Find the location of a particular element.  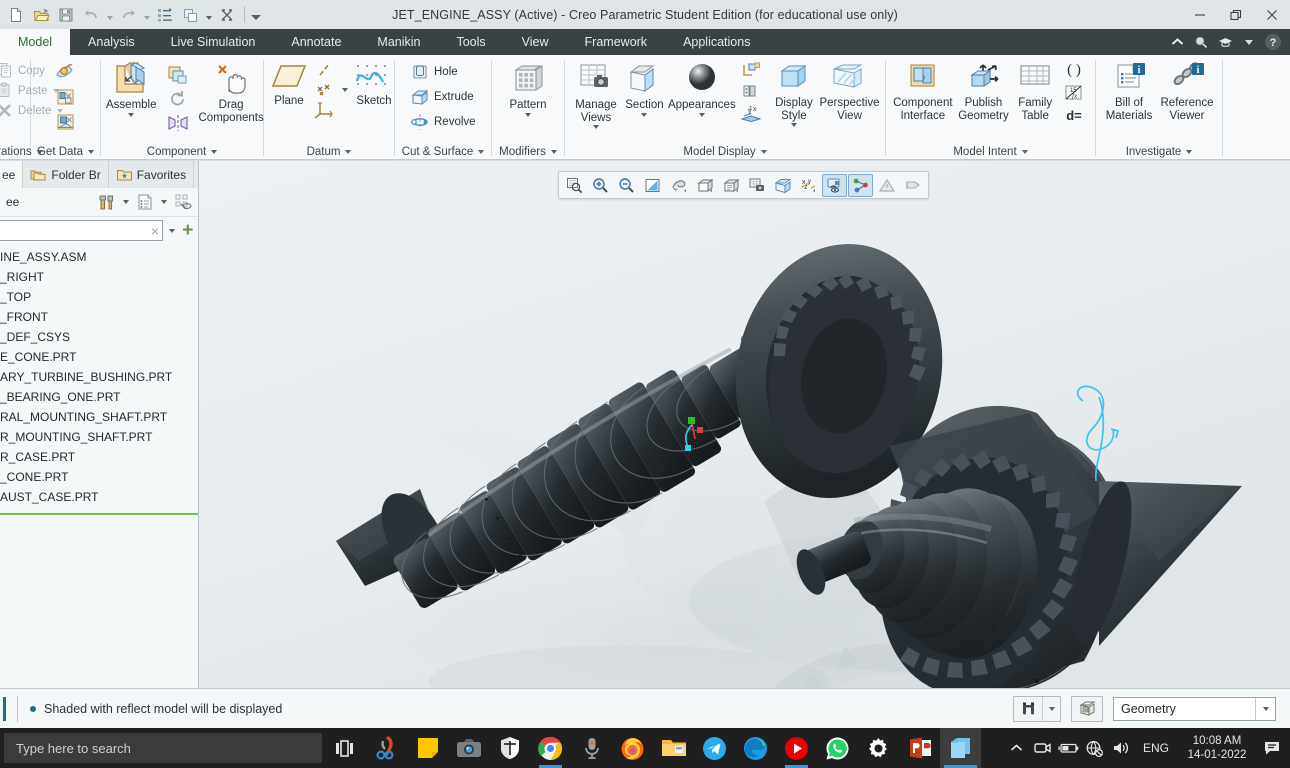

tree-item-def-csys: _DEF_CSYS is located at coordinates (99, 337).